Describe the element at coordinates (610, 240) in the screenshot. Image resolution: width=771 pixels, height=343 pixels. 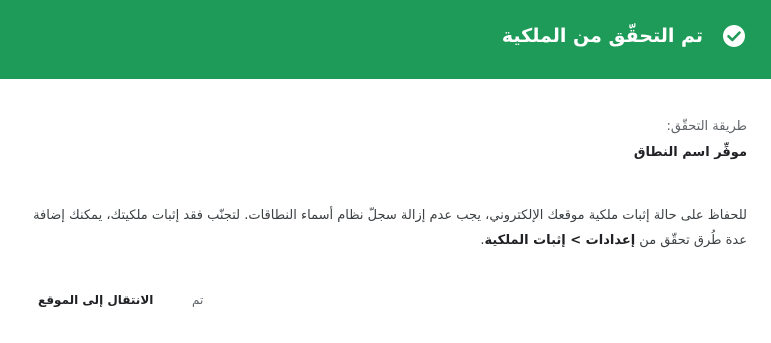
I see `settings-path-link: إعدادات` at that location.